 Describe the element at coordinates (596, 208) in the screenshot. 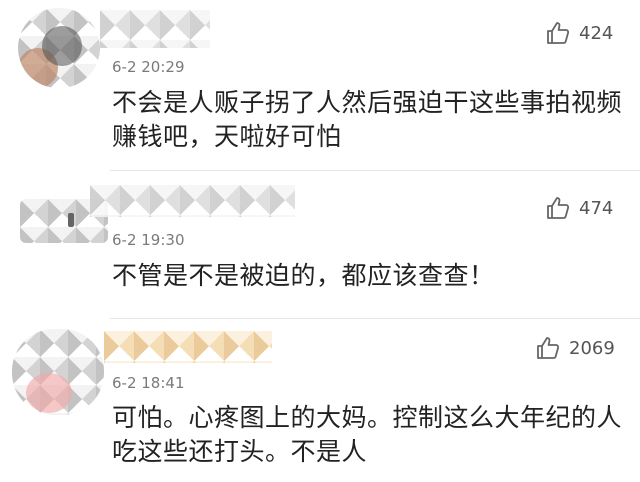

I see `like-count: 474` at that location.